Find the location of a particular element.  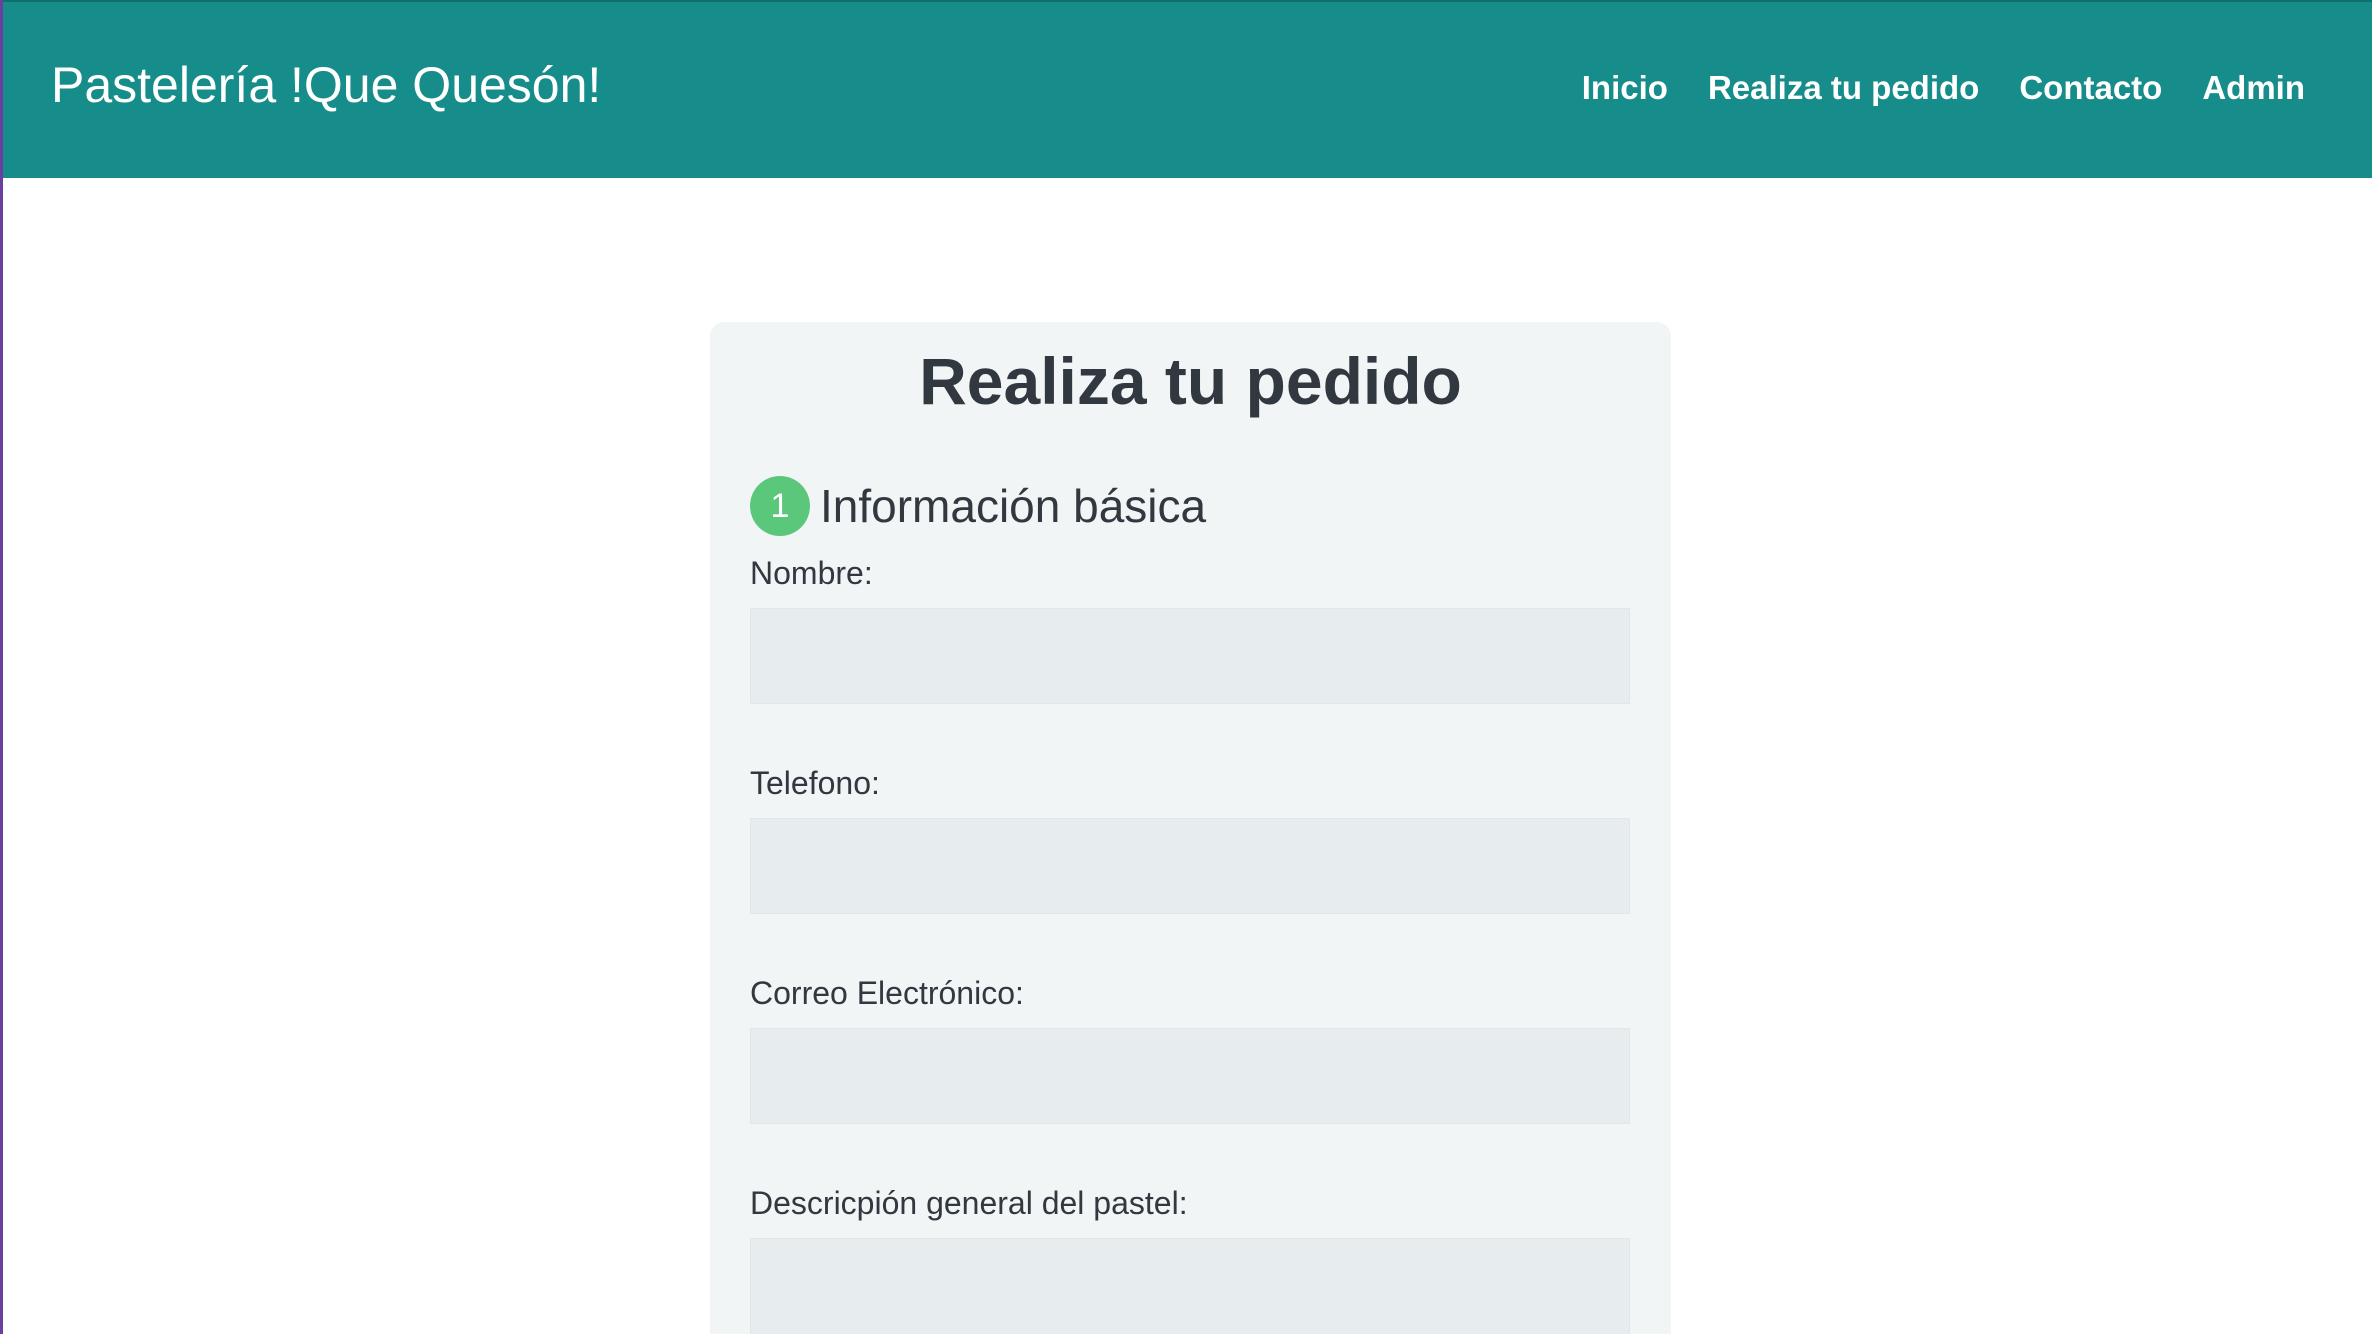

nav-link-contacto: Contacto is located at coordinates (2090, 87).